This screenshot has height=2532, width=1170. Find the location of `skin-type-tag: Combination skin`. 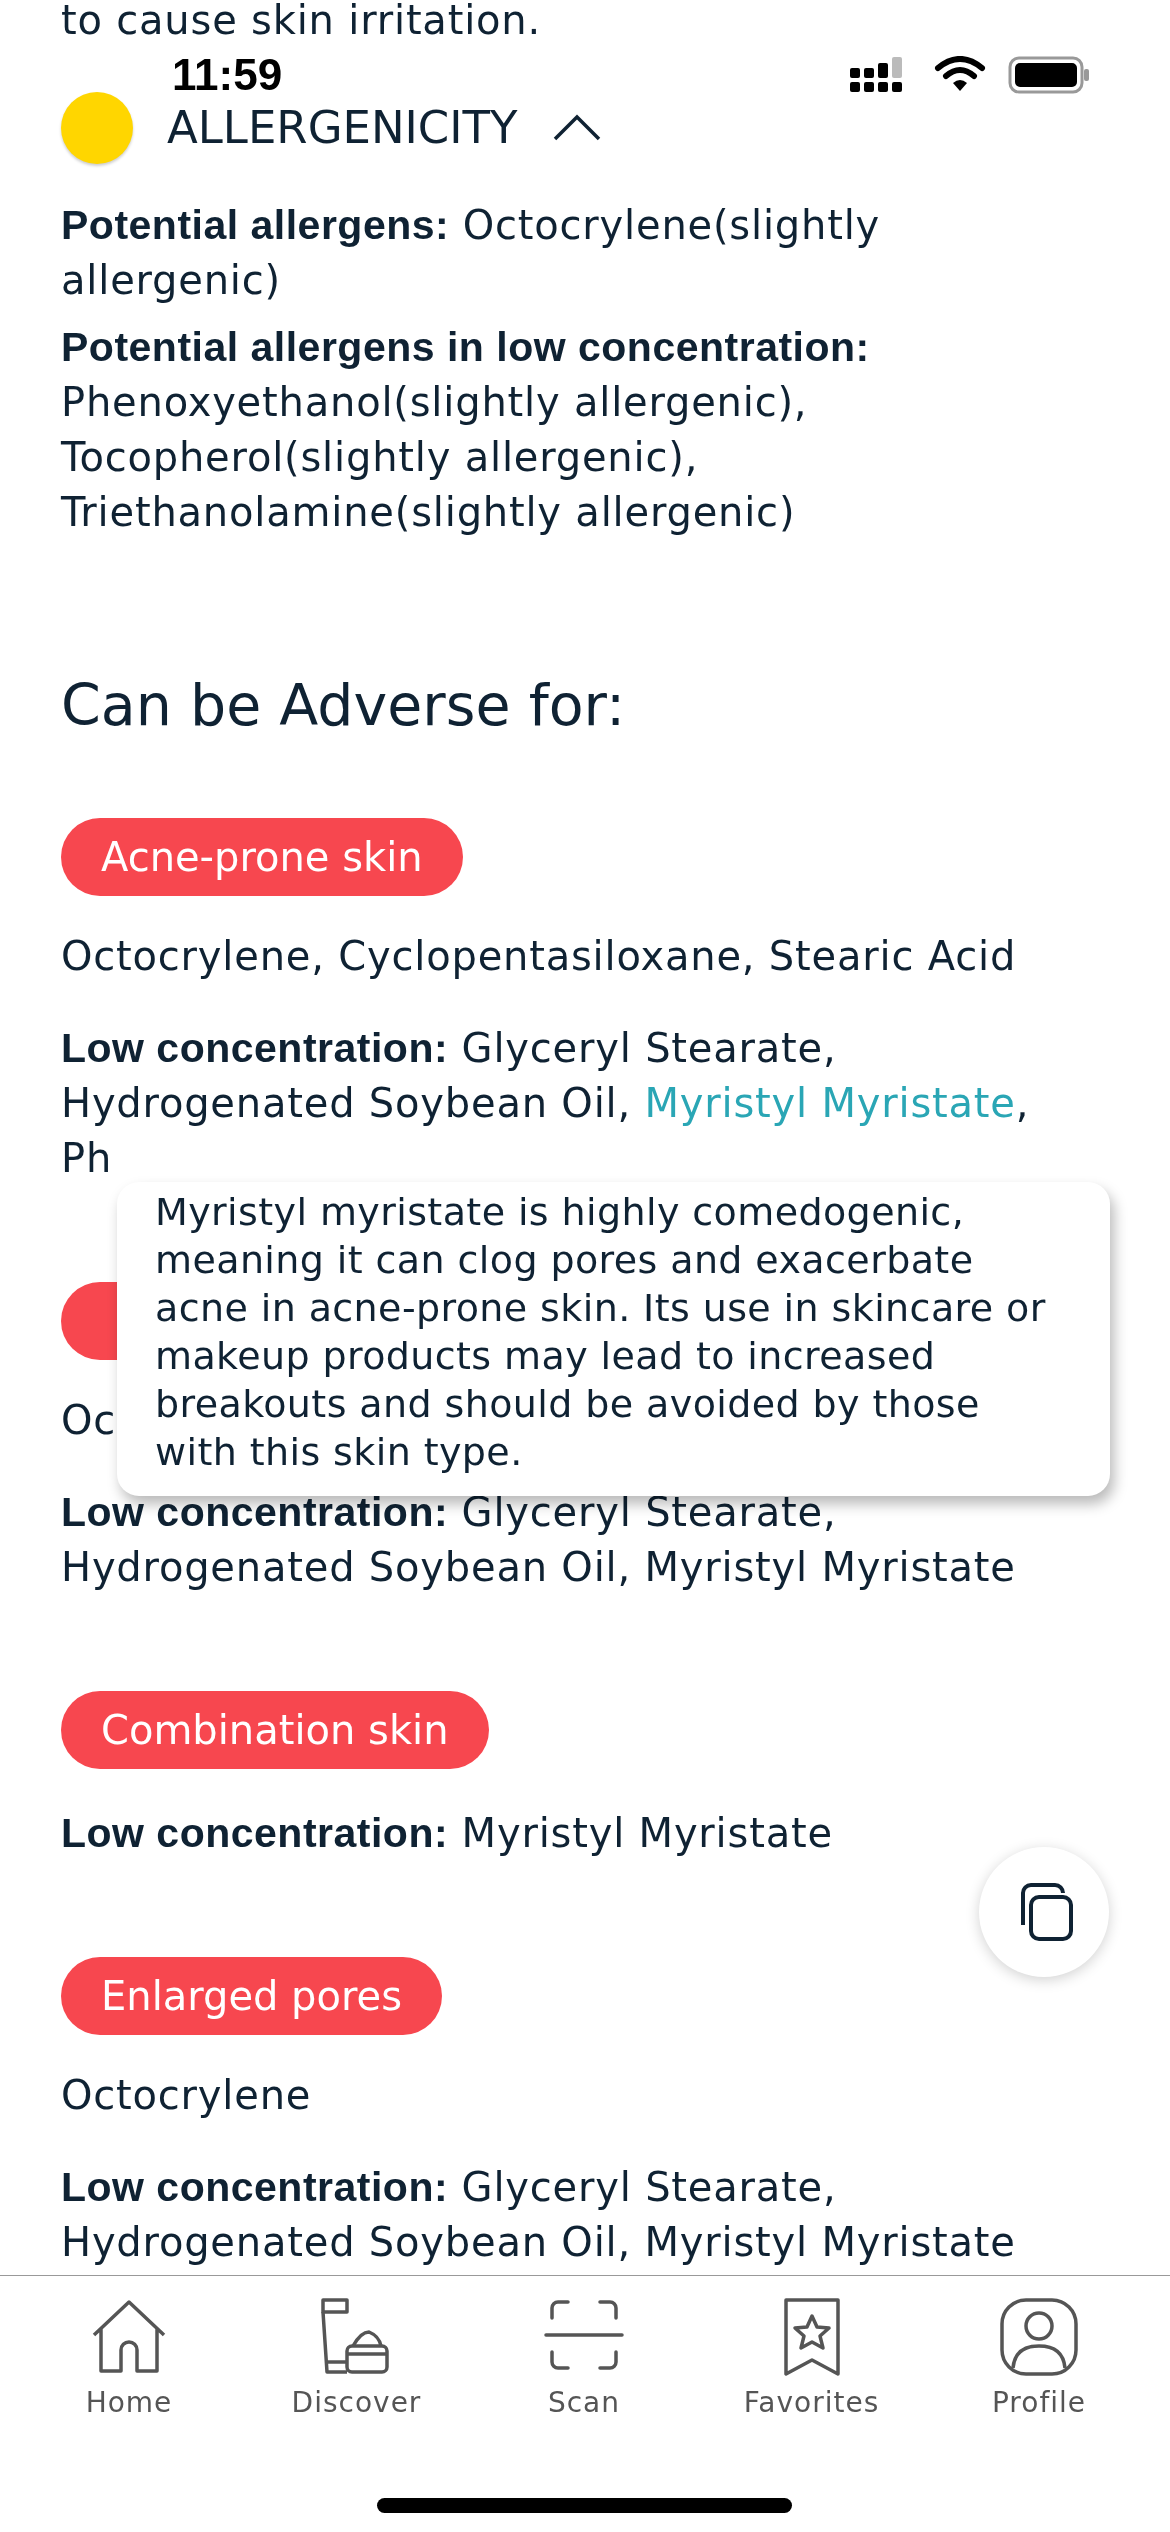

skin-type-tag: Combination skin is located at coordinates (275, 1730).